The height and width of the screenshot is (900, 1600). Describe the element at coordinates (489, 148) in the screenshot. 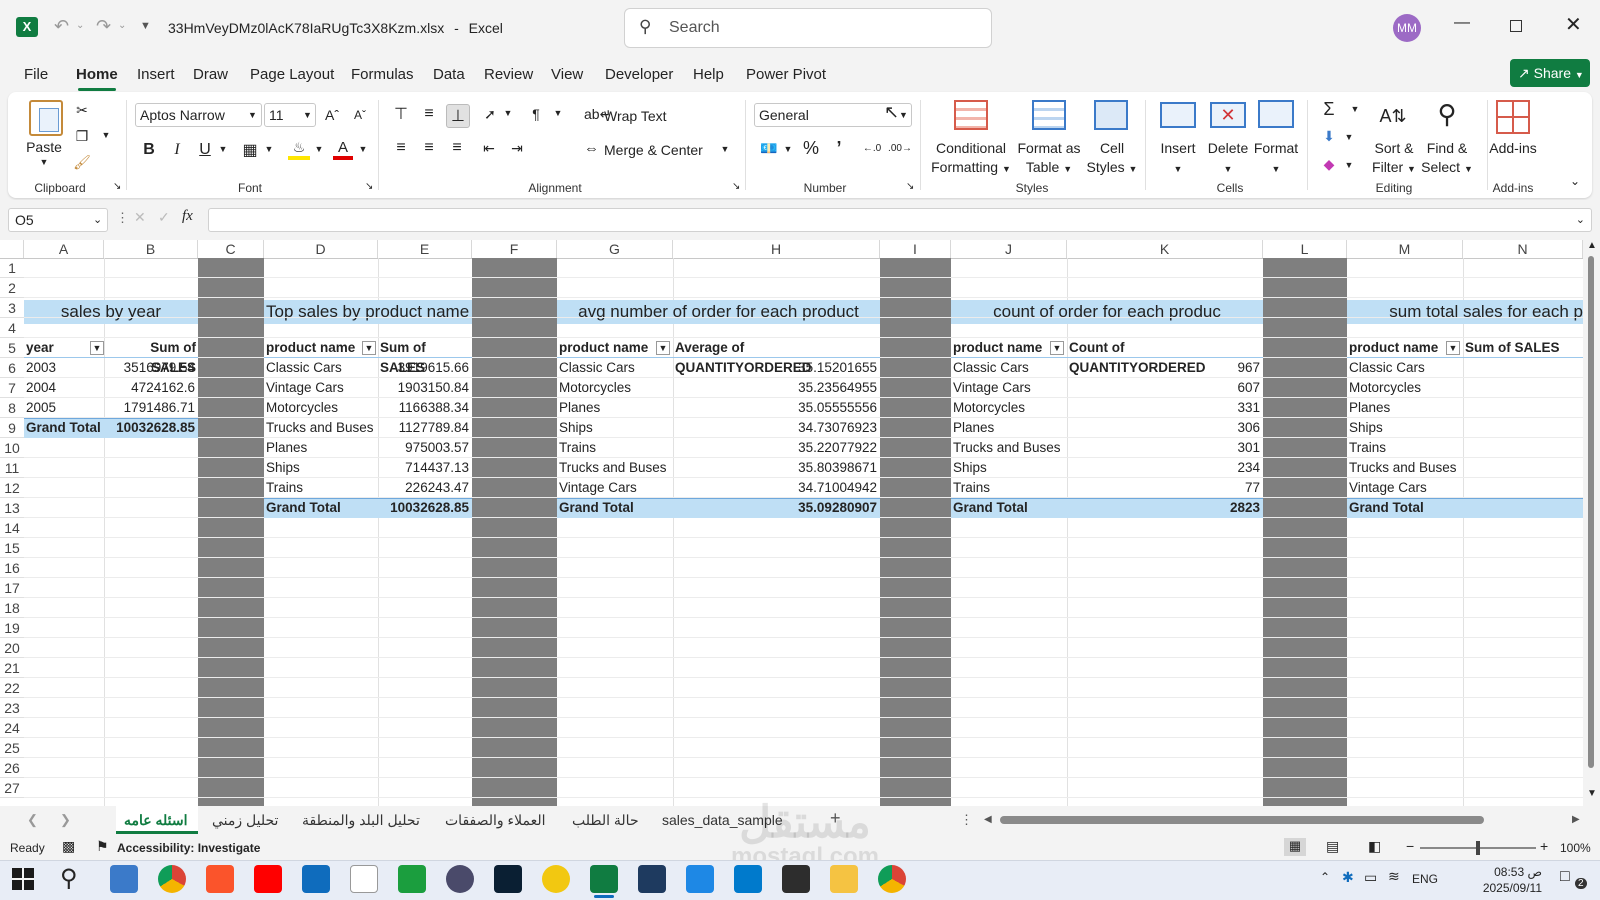

I see `decrease-indent-icon: ⇤` at that location.